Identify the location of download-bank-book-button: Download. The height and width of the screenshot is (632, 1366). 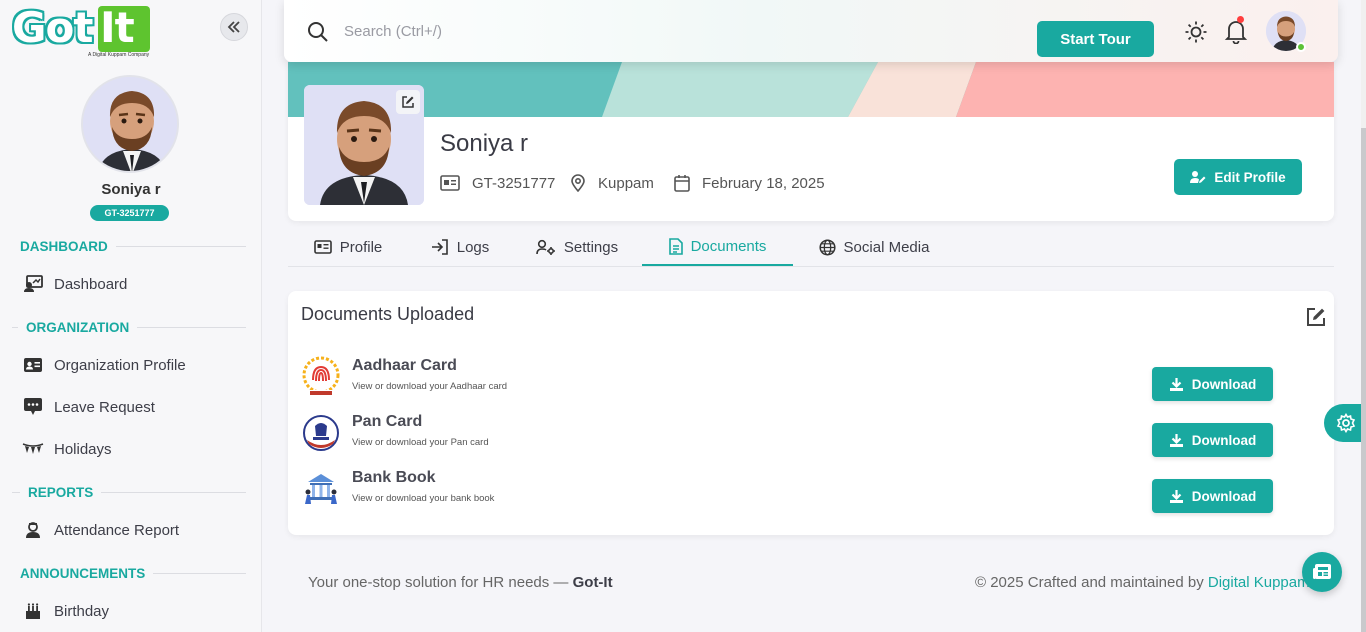
(1212, 496).